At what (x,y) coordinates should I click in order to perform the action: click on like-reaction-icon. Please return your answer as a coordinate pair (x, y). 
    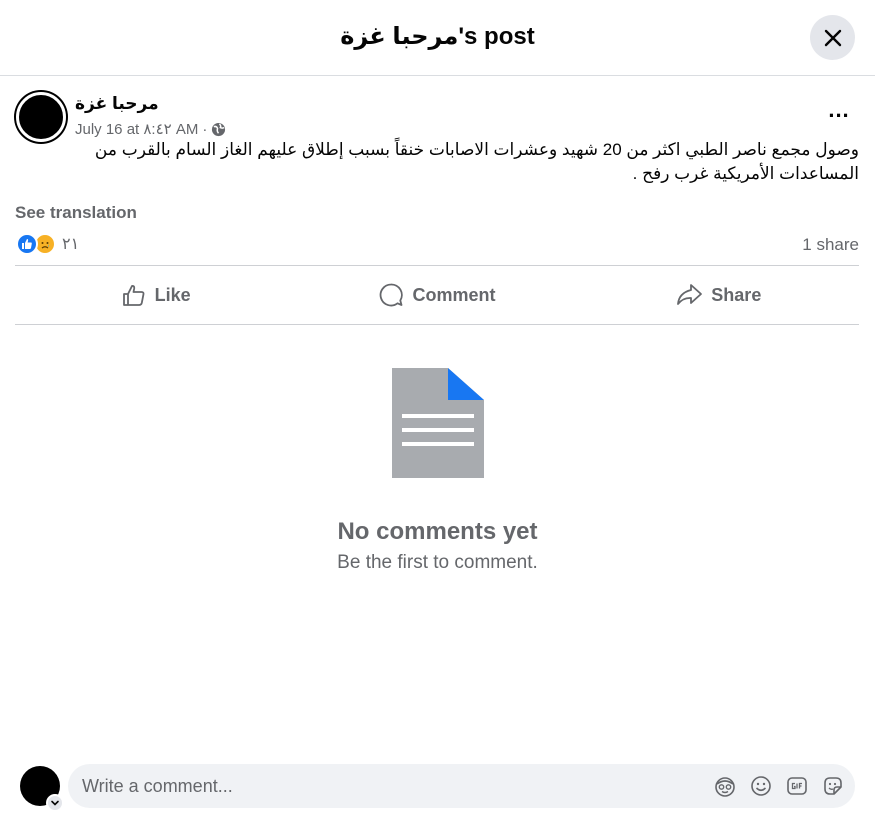
    Looking at the image, I should click on (27, 244).